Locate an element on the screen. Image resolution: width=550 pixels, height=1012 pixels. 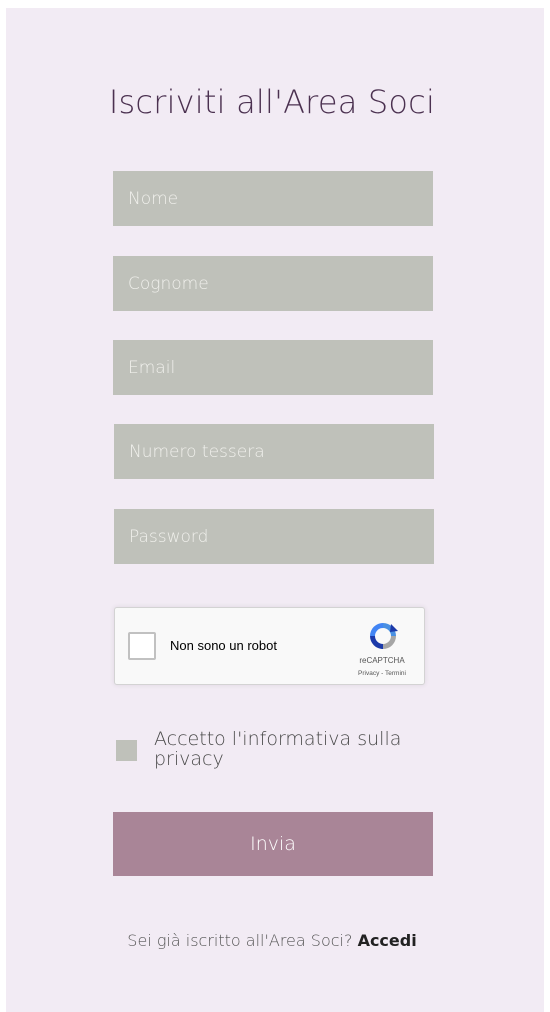
recaptcha-brand: reCAPTCHA is located at coordinates (382, 660).